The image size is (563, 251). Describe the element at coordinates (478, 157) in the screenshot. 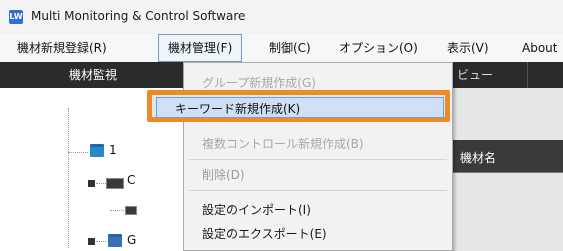

I see `column-header-equipment-name: 機材名` at that location.